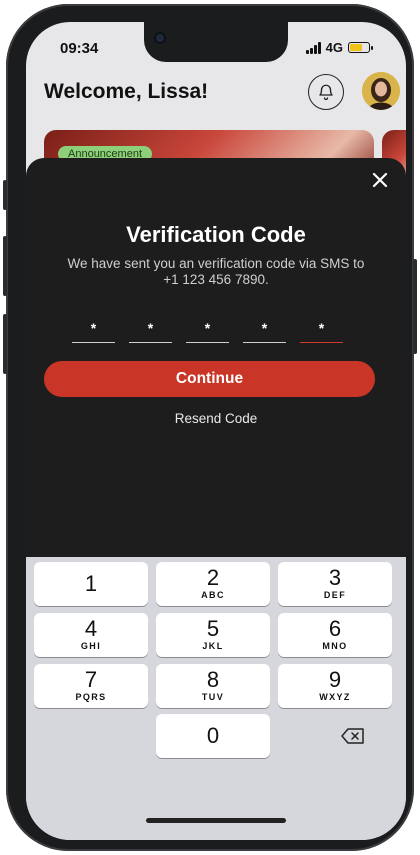 The width and height of the screenshot is (420, 855). Describe the element at coordinates (5, 266) in the screenshot. I see `volume-up-button` at that location.